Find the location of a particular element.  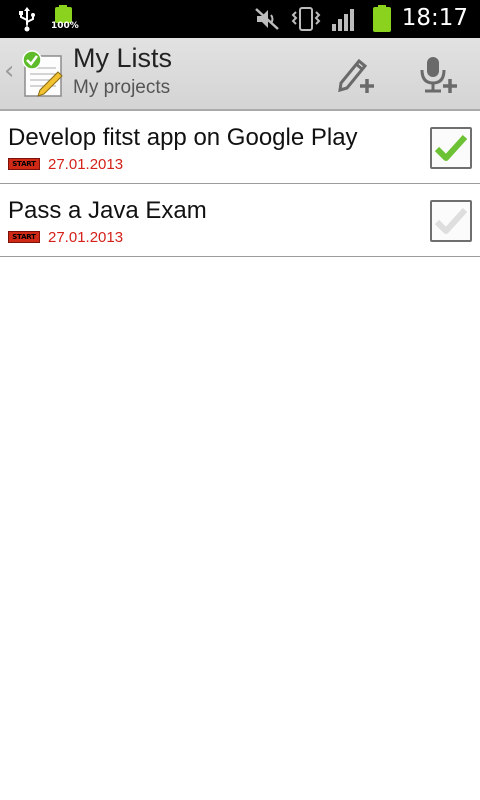

add-voice-icon is located at coordinates (438, 74).